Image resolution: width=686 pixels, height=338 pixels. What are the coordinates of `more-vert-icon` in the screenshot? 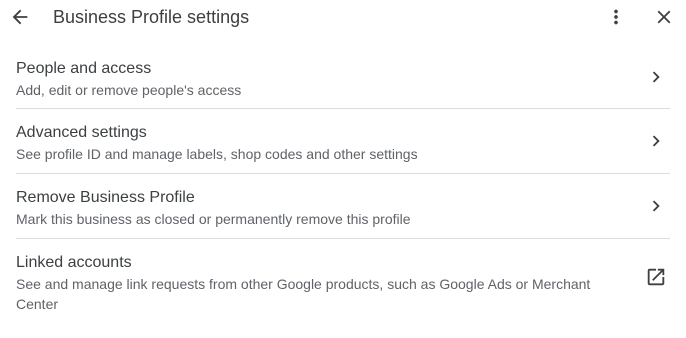 It's located at (616, 17).